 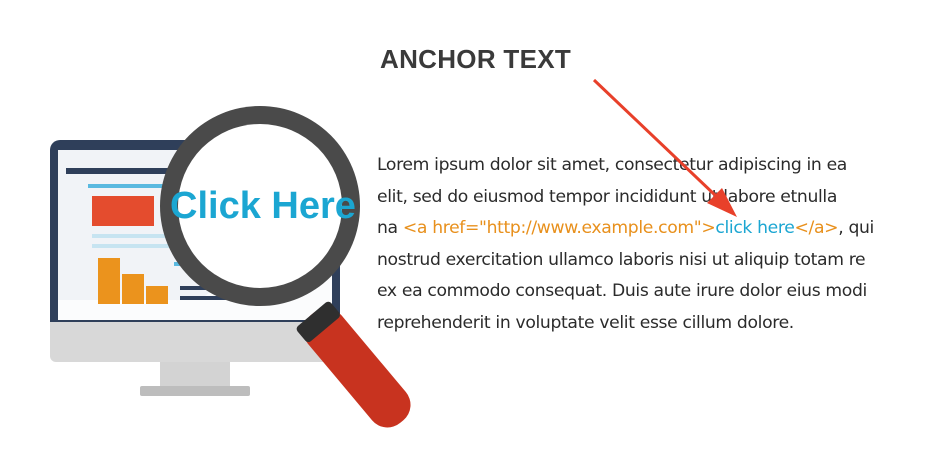 What do you see at coordinates (559, 228) in the screenshot?
I see `html-open-tag: <a href="http://www.example.com">` at bounding box center [559, 228].